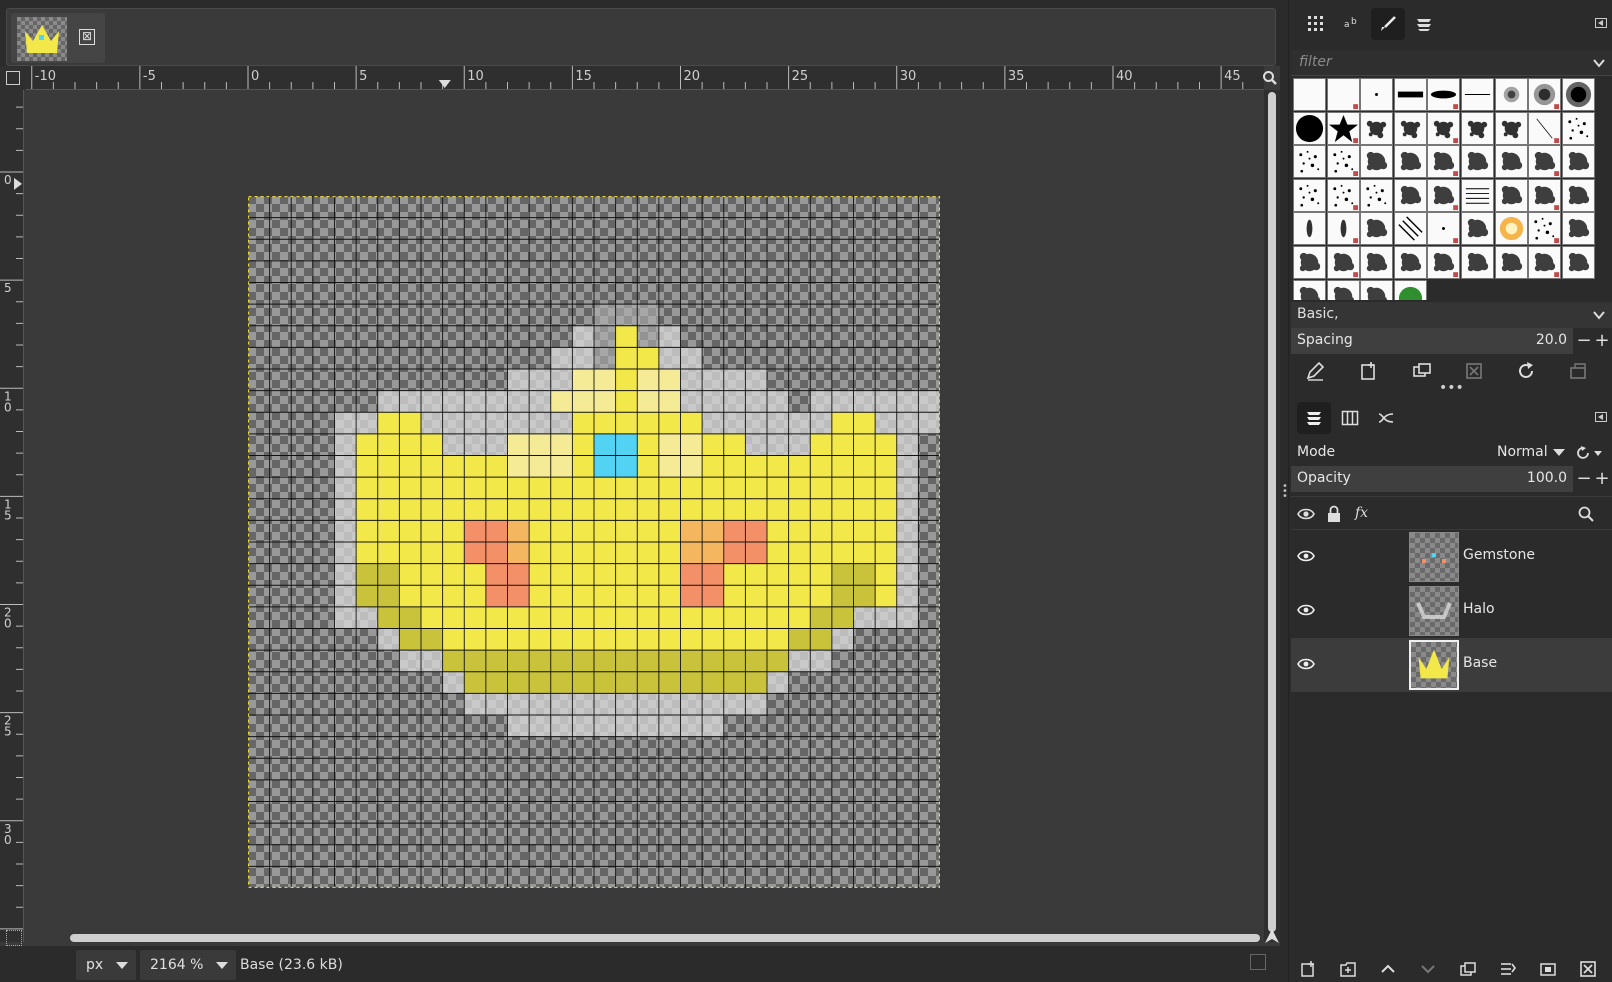 The image size is (1612, 982). What do you see at coordinates (14, 938) in the screenshot?
I see `quick-mask-icon` at bounding box center [14, 938].